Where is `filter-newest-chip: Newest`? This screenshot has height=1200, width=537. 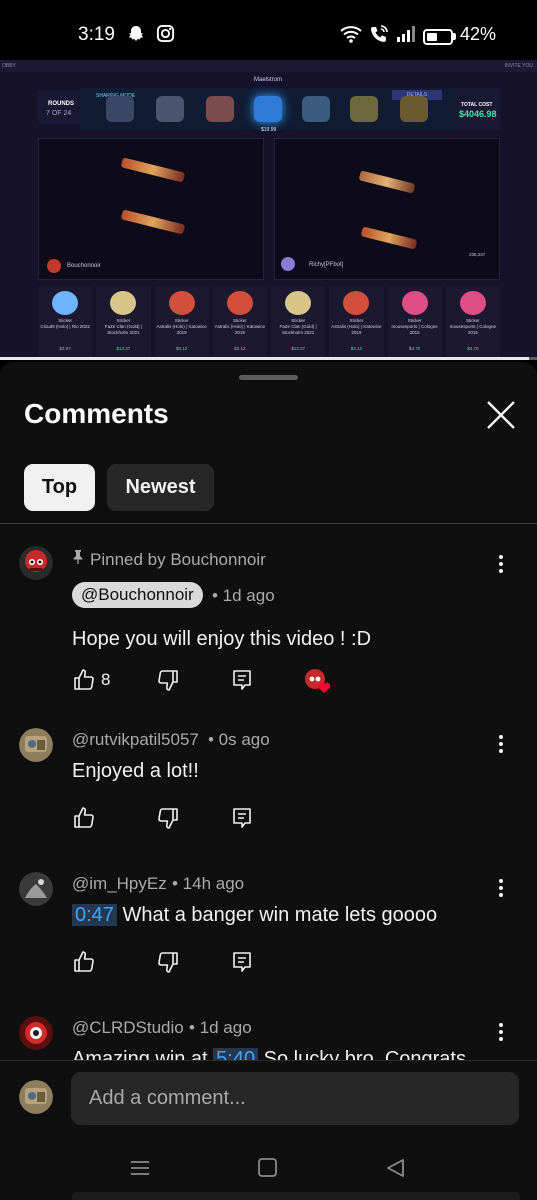 filter-newest-chip: Newest is located at coordinates (160, 487).